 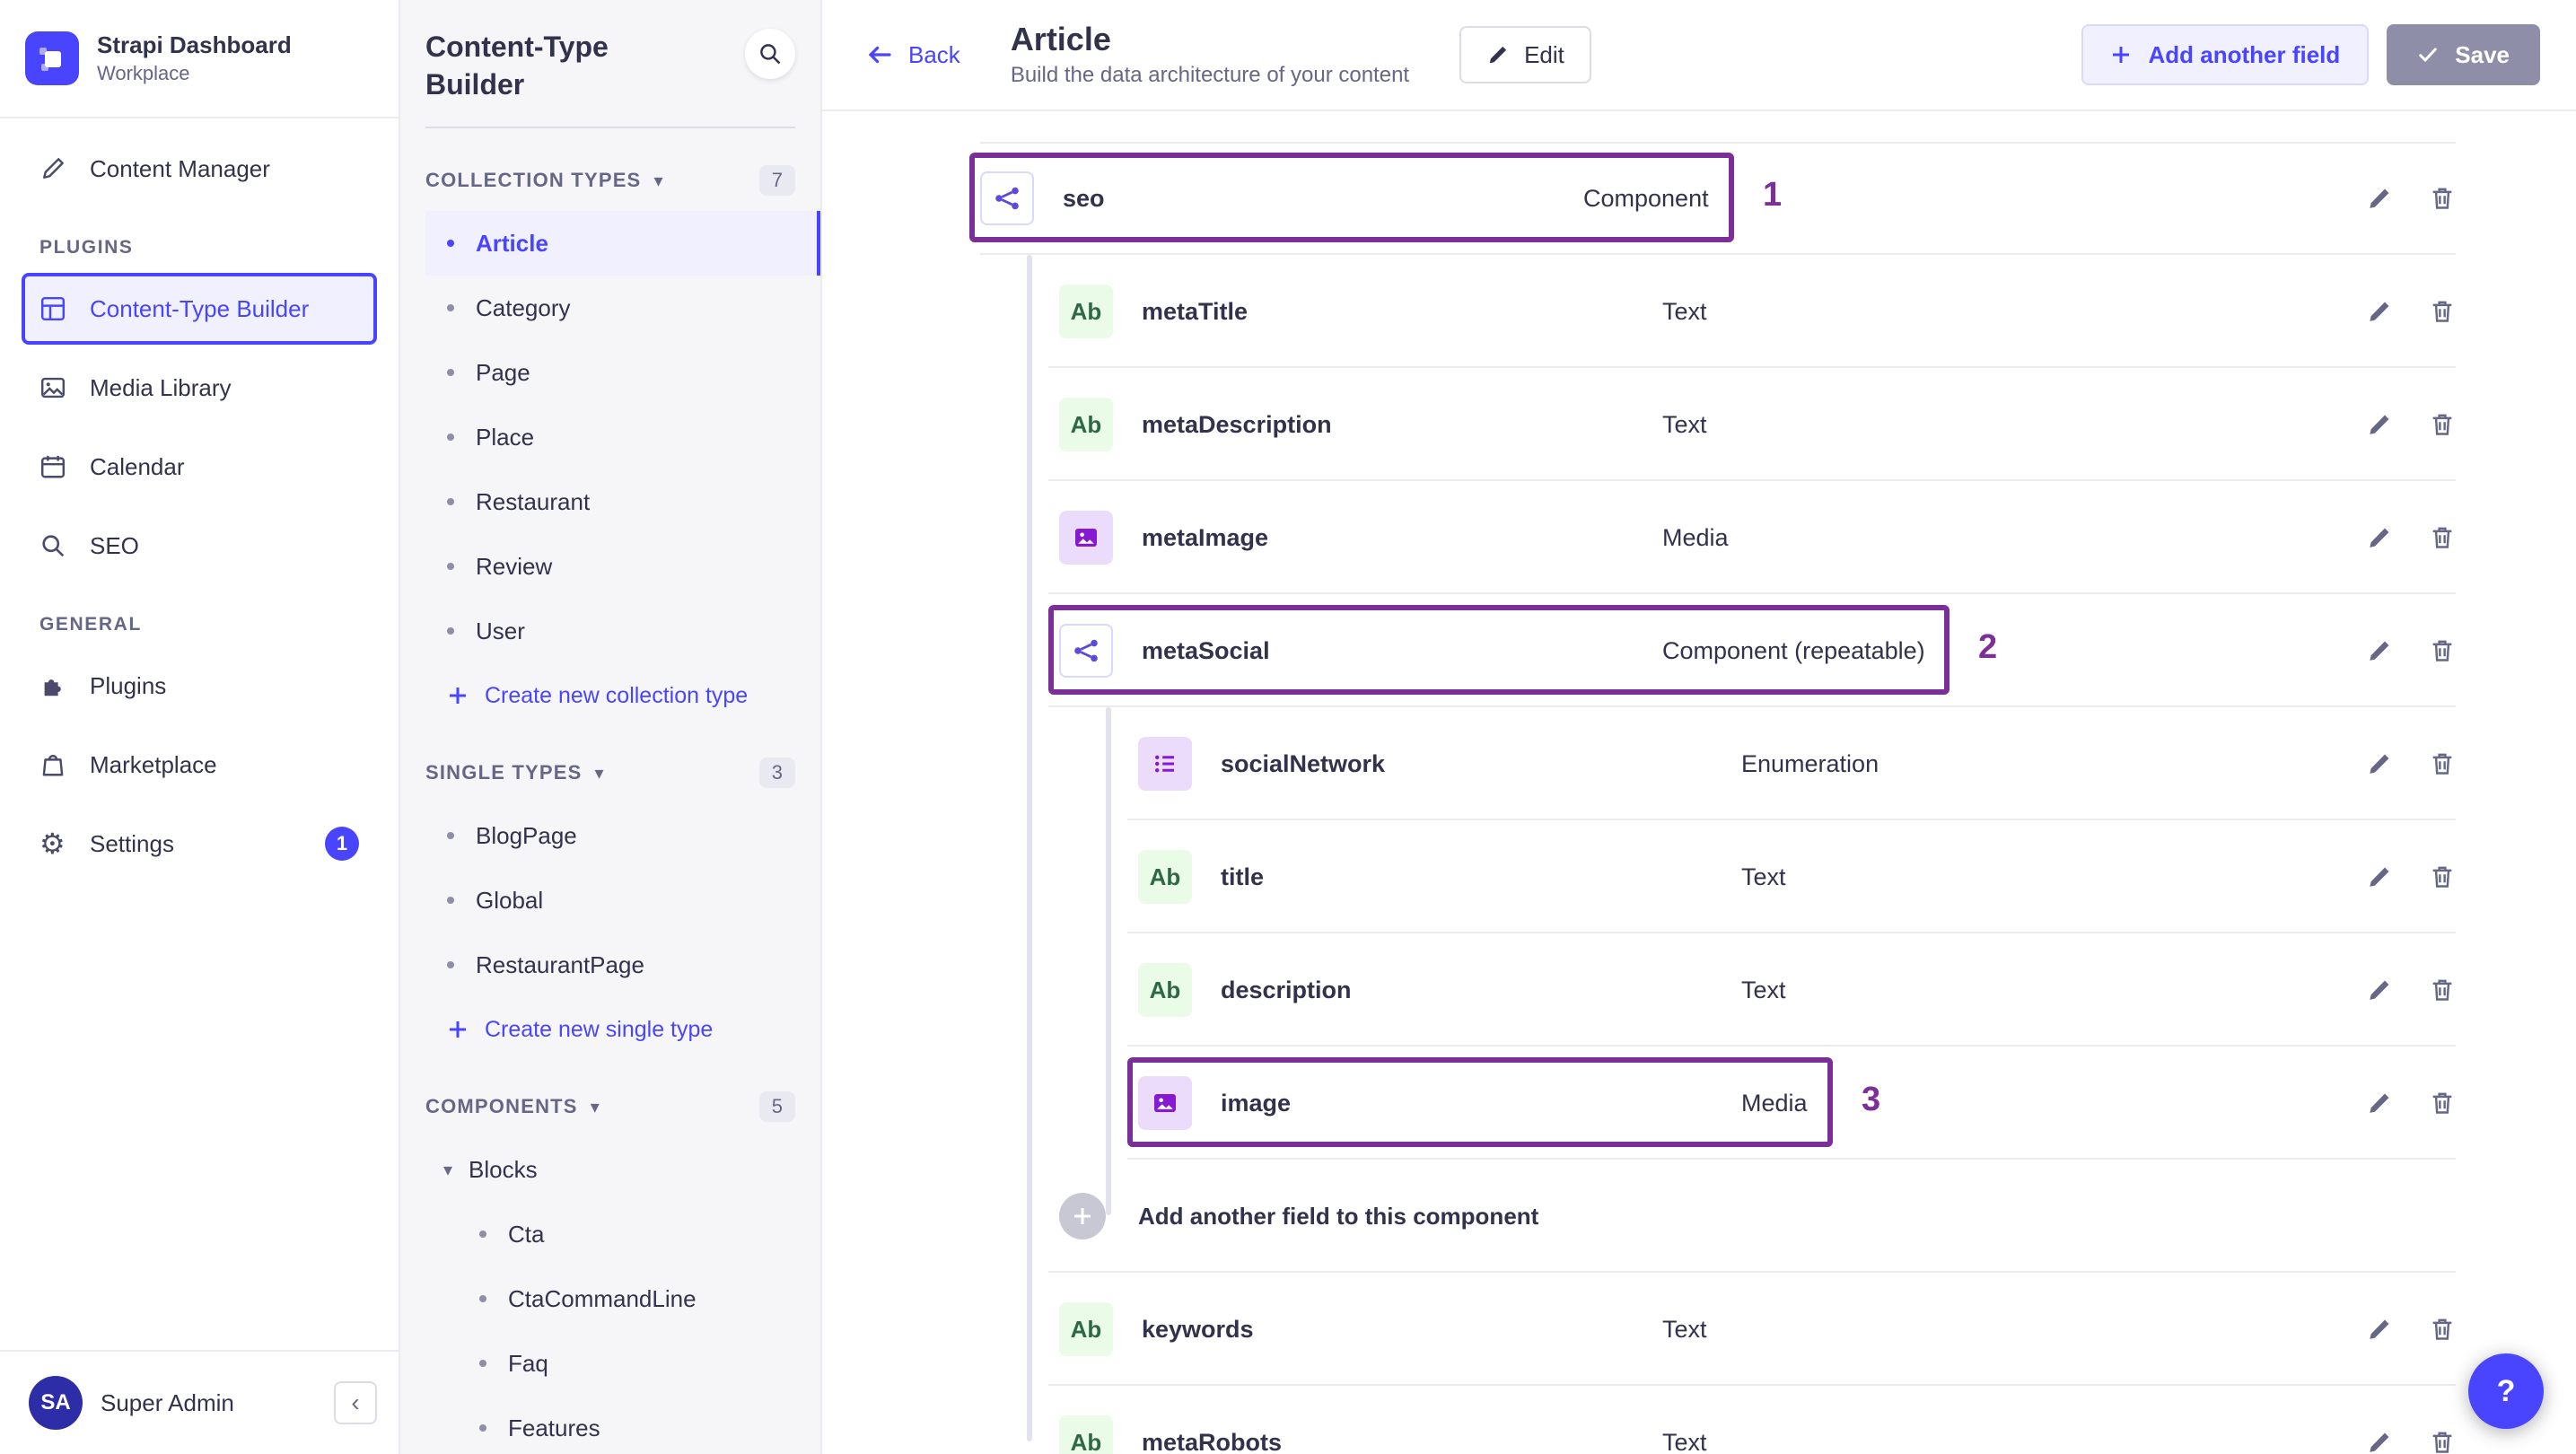 I want to click on field-row-metaRobots: Ab metaRobots Text, so click(x=1778, y=1420).